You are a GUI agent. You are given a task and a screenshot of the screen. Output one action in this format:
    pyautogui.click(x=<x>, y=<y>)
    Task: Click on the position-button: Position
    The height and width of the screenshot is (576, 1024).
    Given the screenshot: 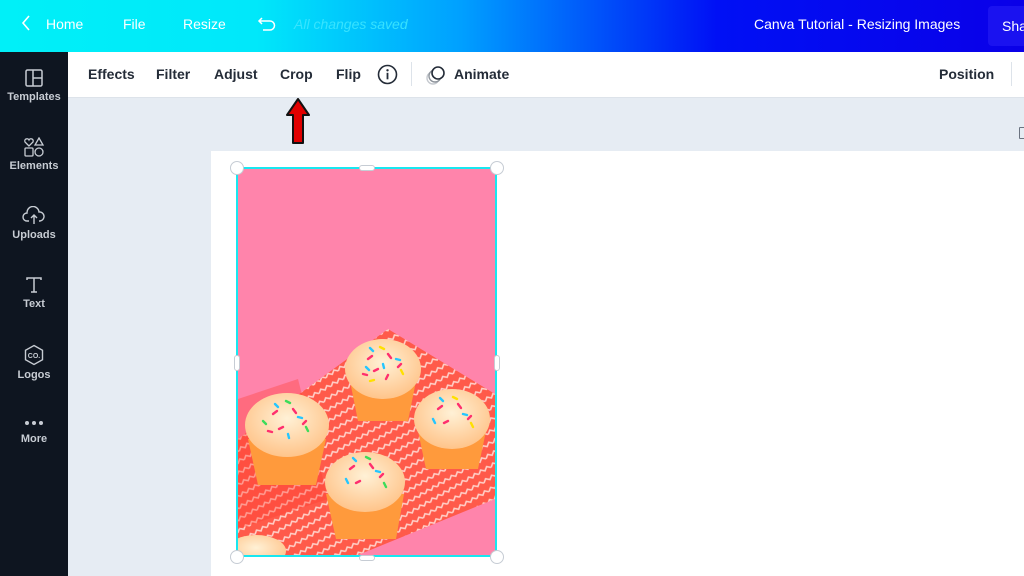 What is the action you would take?
    pyautogui.click(x=966, y=74)
    